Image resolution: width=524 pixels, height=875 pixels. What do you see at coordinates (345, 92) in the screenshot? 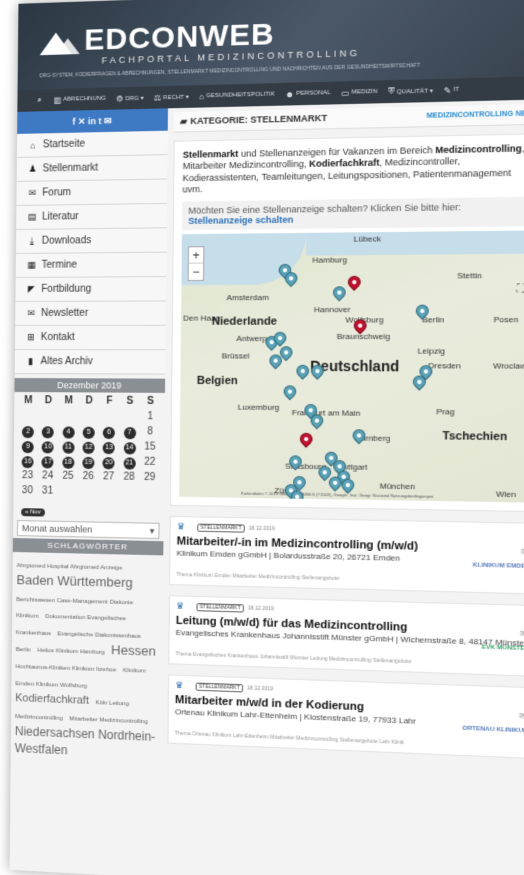
I see `monitor-icon: ▭` at bounding box center [345, 92].